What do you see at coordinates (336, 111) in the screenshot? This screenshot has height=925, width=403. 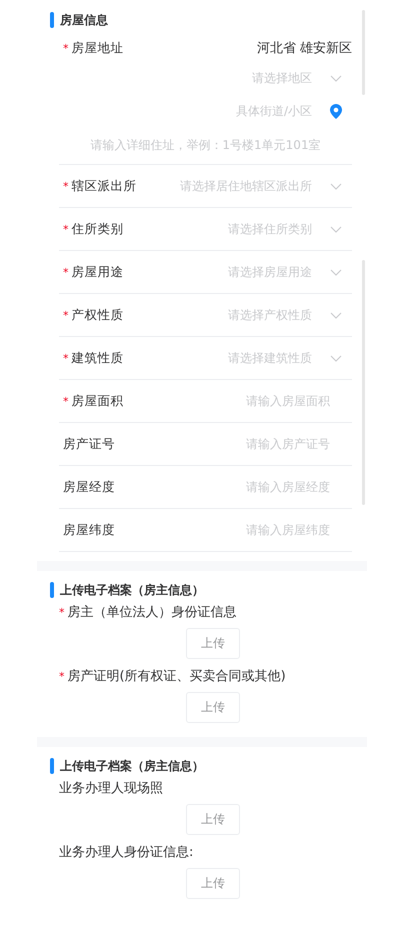 I see `location-pin-icon` at bounding box center [336, 111].